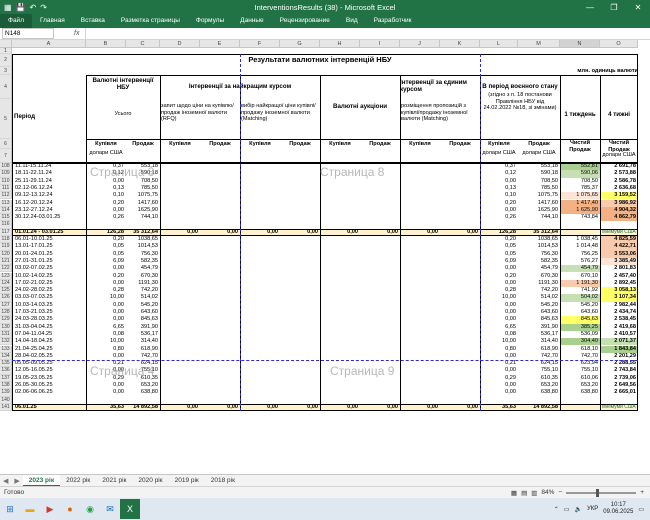 This screenshot has height=520, width=650. Describe the element at coordinates (33, 7) in the screenshot. I see `undo-icon: ↶` at that location.